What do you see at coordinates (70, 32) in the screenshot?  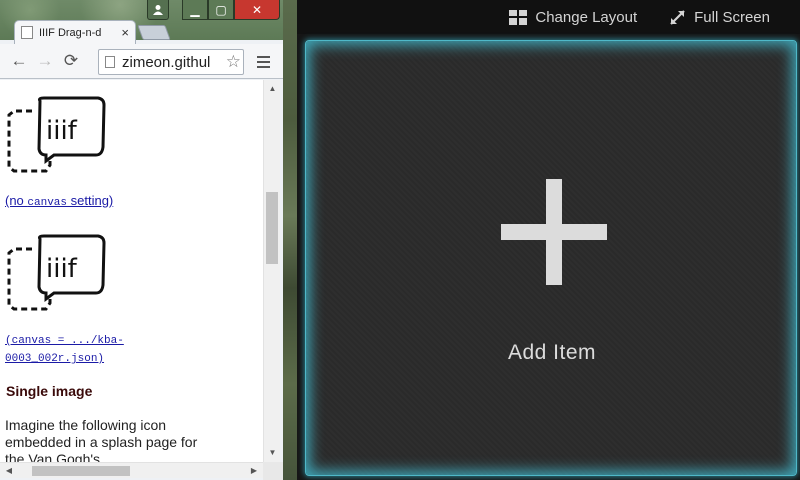 I see `tab-title: IIIF Drag-n-d` at bounding box center [70, 32].